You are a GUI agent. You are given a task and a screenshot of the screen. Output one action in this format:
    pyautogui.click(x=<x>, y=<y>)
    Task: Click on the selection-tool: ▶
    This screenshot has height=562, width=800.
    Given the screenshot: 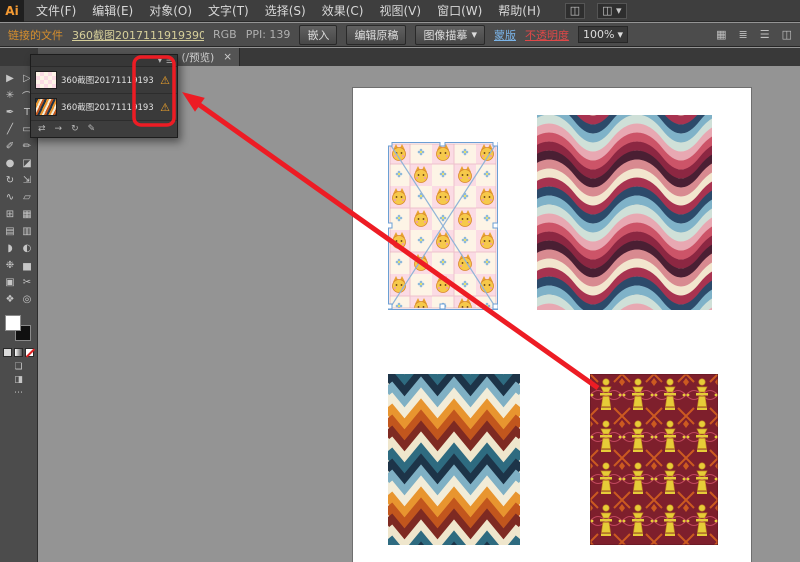 What is the action you would take?
    pyautogui.click(x=10, y=78)
    